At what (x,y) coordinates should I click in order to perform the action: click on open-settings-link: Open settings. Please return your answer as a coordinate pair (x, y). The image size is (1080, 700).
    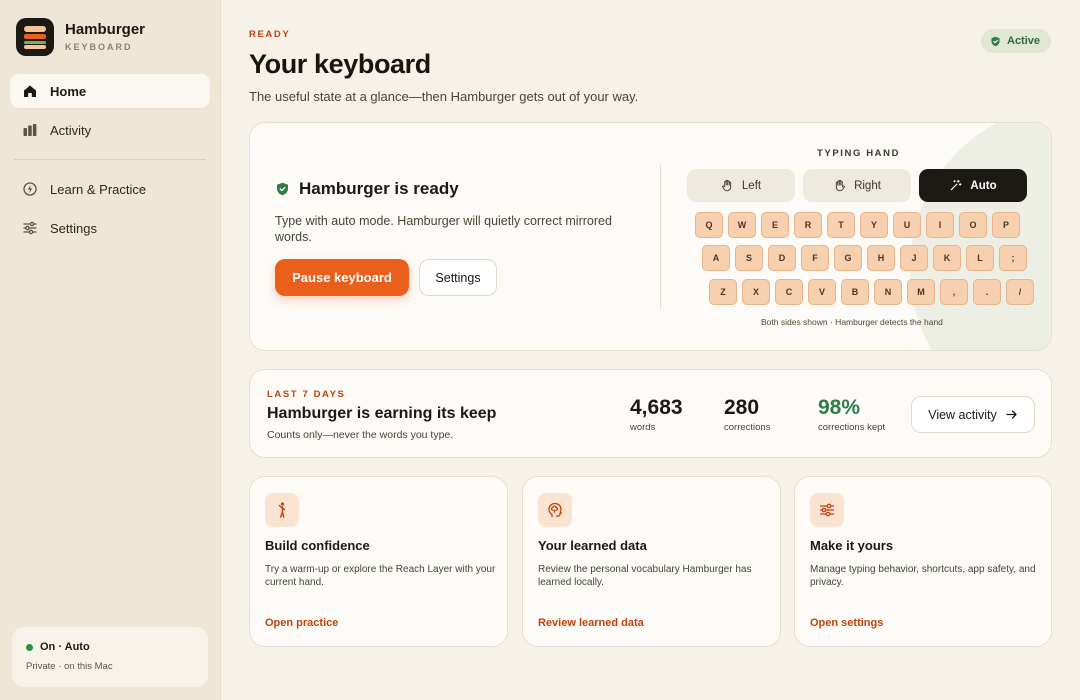
    Looking at the image, I should click on (846, 623).